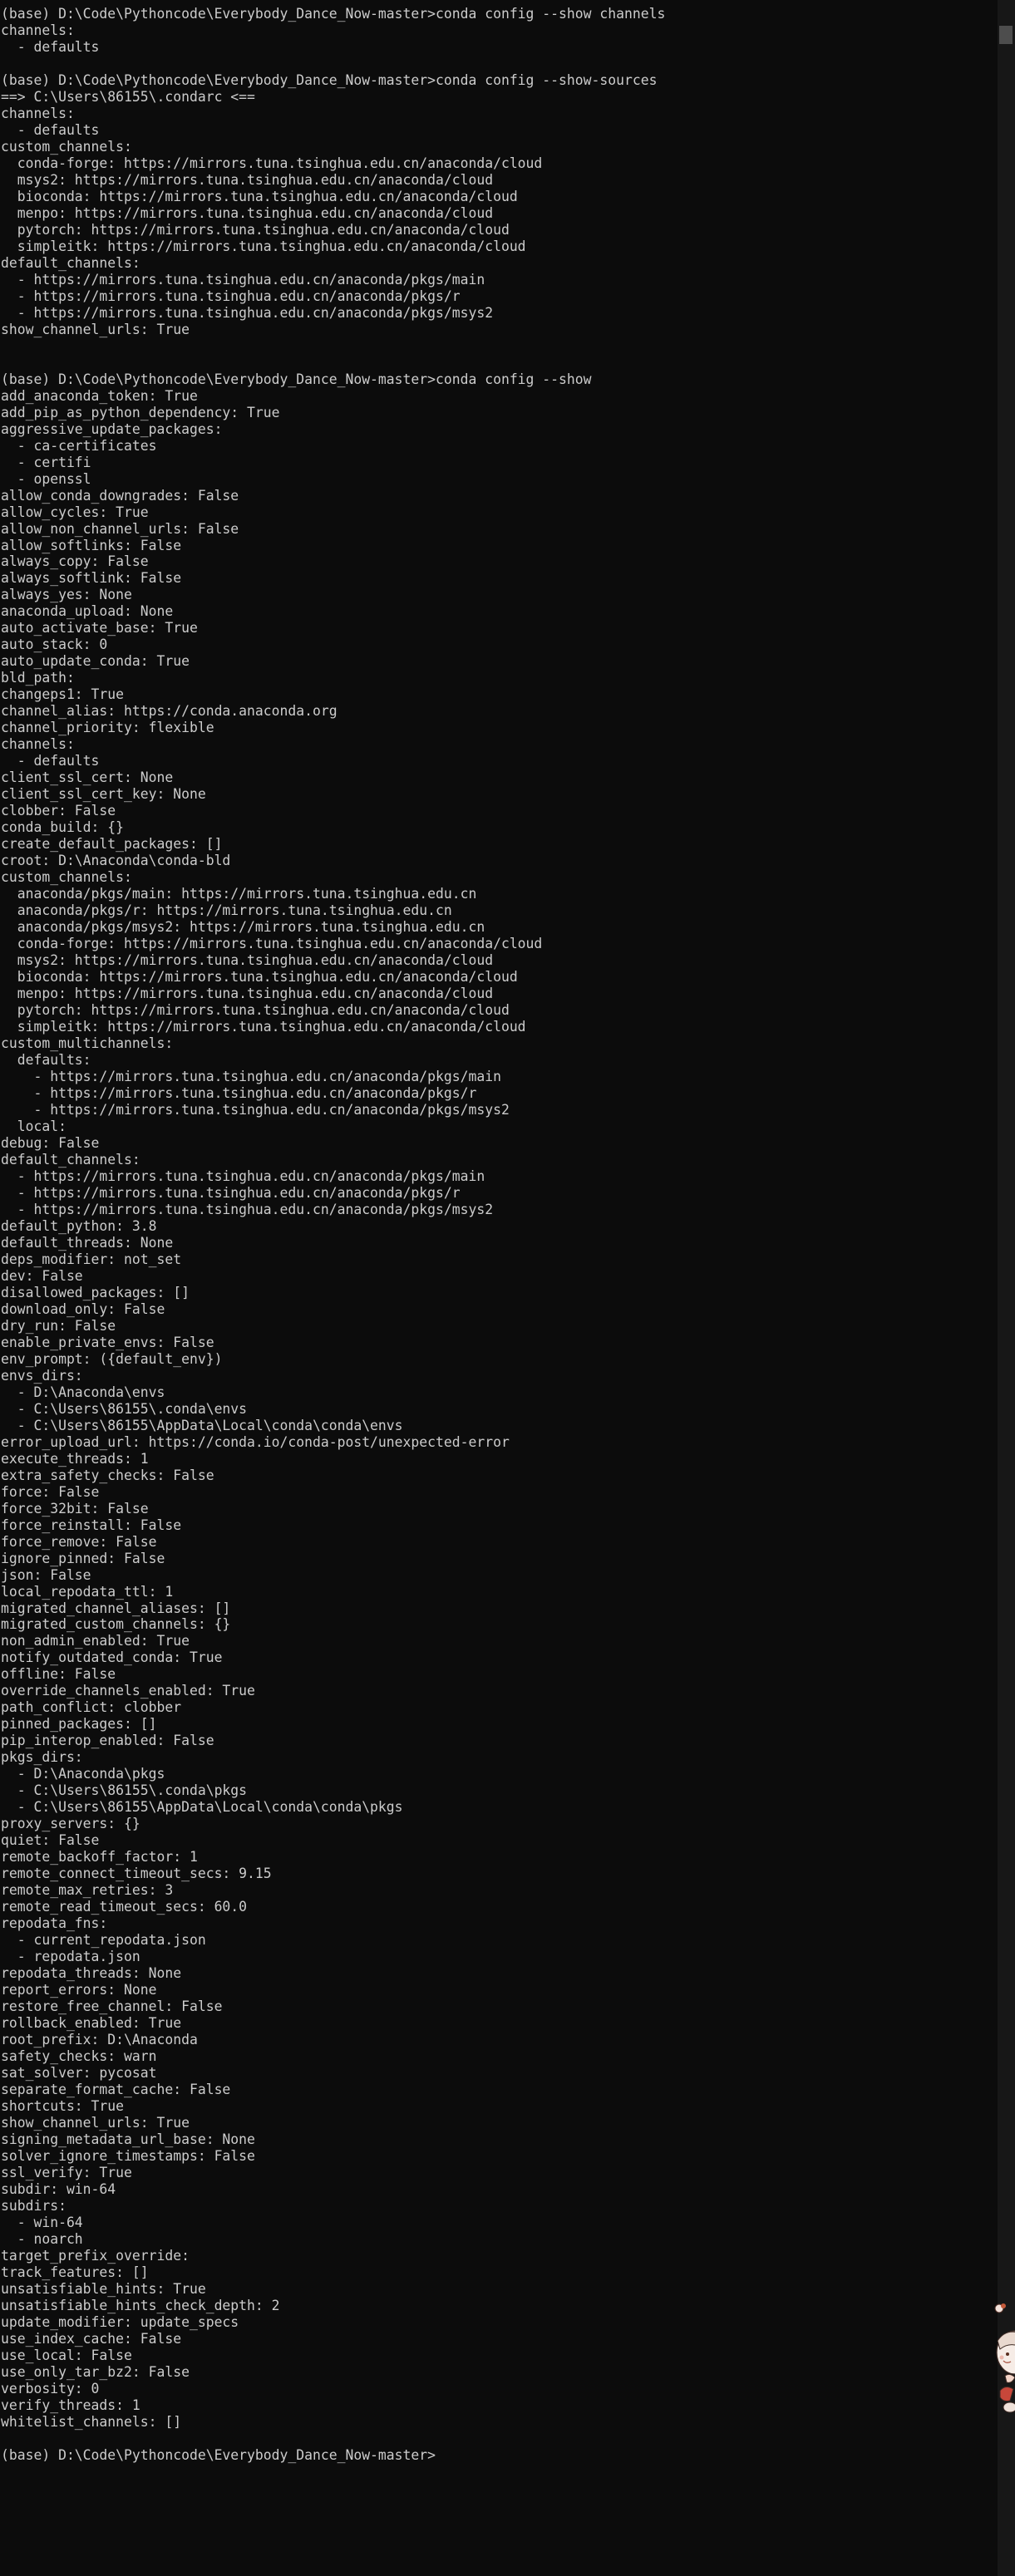 The width and height of the screenshot is (1015, 2576). What do you see at coordinates (91, 1525) in the screenshot?
I see `output-line: force_reinstall: False` at bounding box center [91, 1525].